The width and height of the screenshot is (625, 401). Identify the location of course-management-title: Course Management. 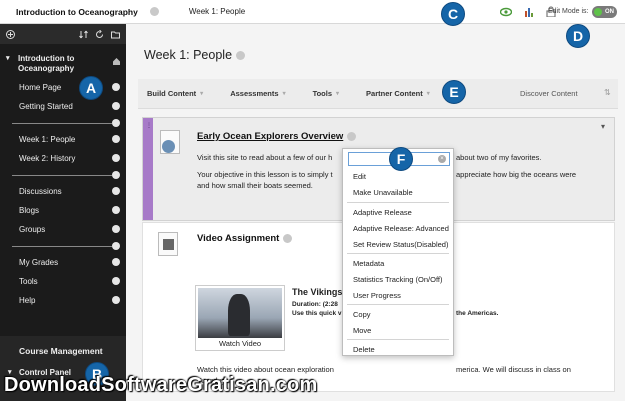
(61, 351).